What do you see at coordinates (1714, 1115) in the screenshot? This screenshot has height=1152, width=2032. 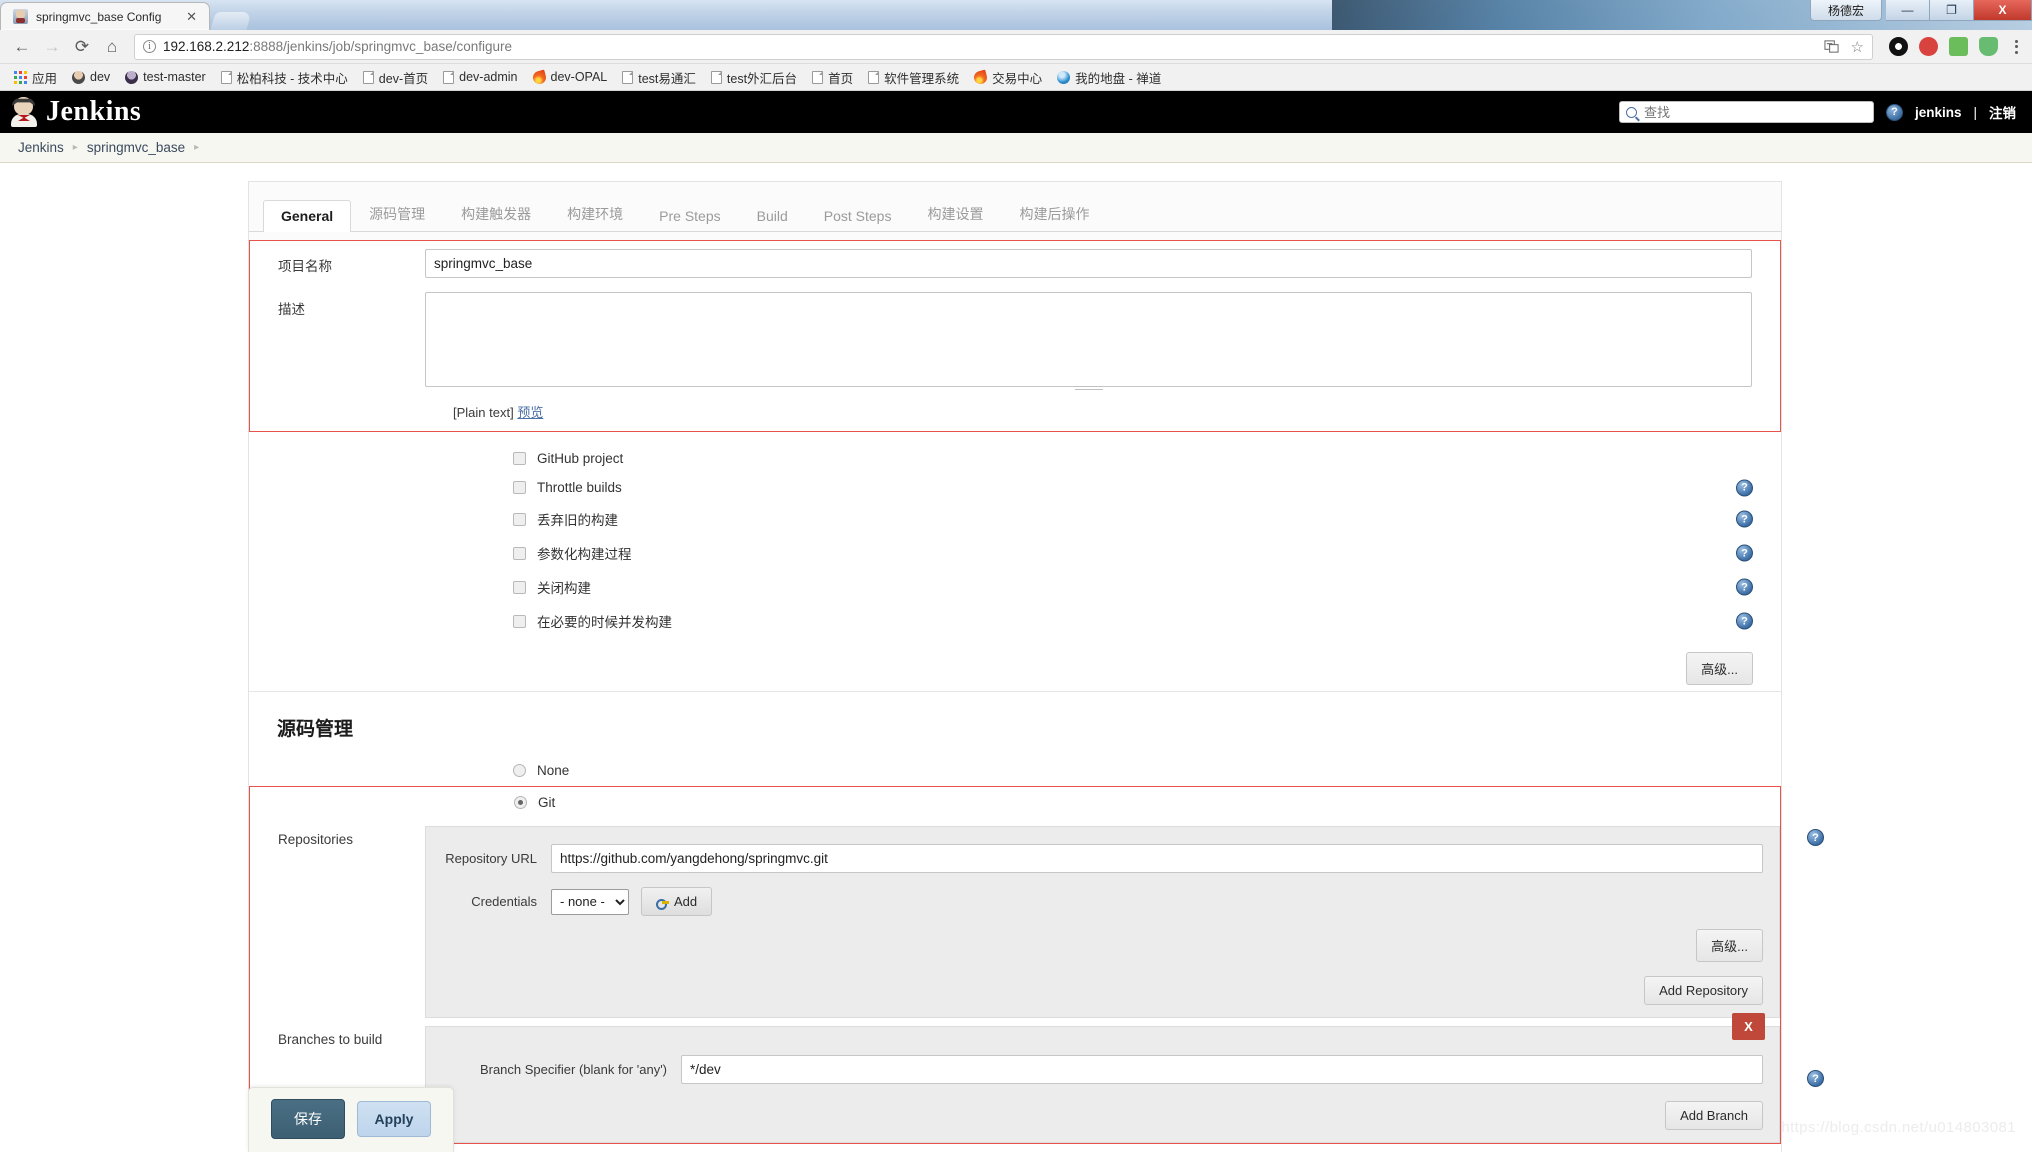 I see `add-branch-button: Add Branch` at bounding box center [1714, 1115].